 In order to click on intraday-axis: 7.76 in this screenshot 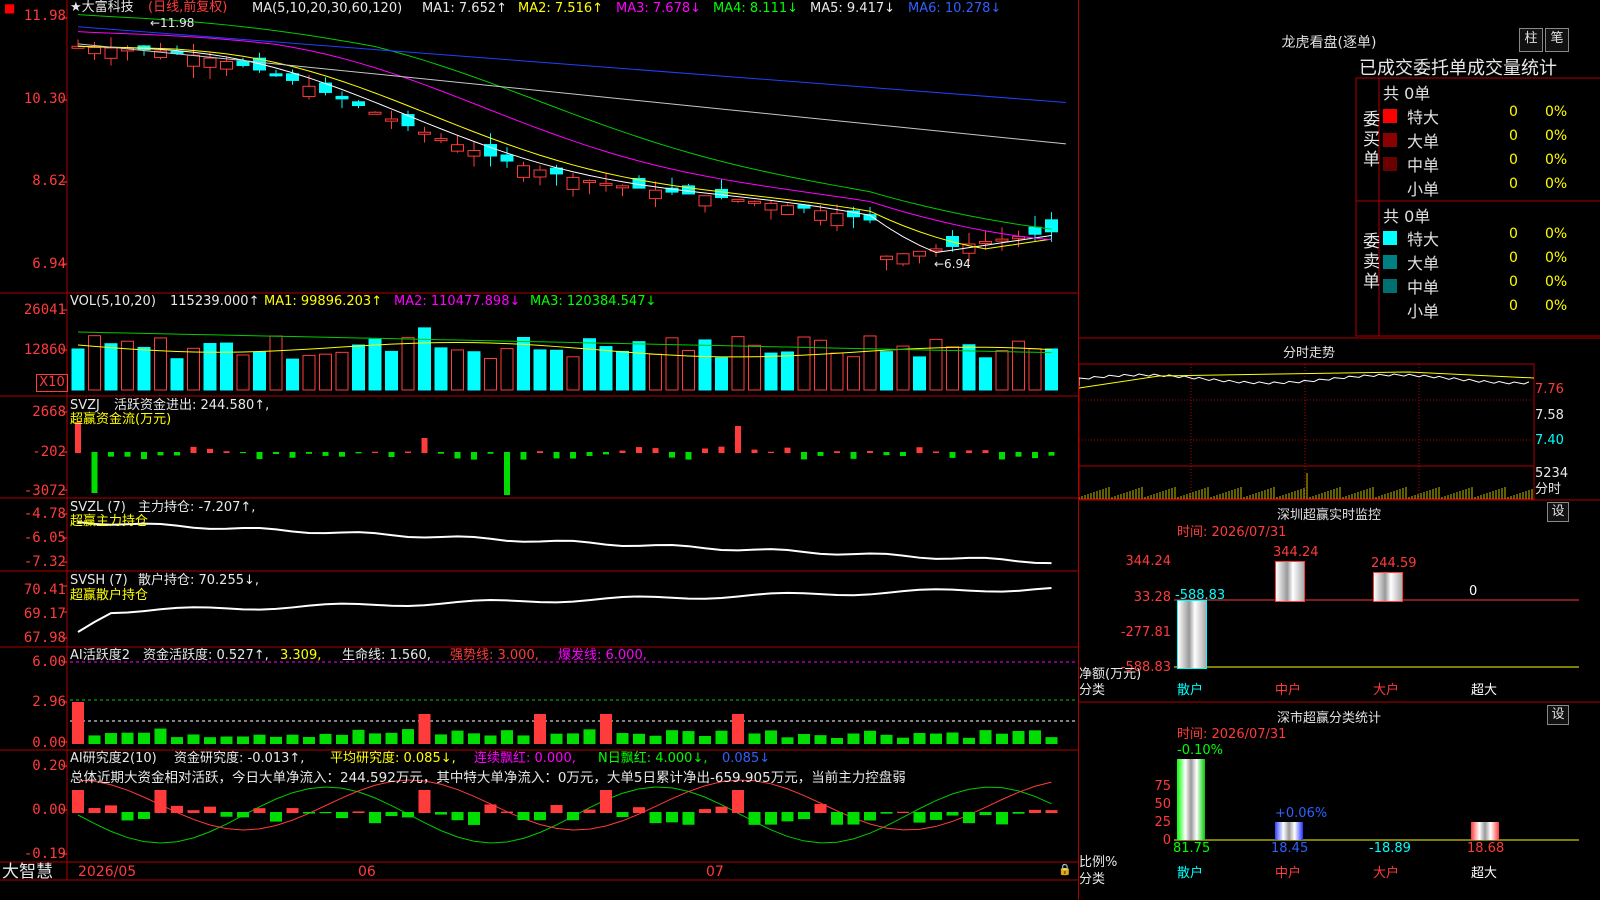, I will do `click(1549, 389)`.